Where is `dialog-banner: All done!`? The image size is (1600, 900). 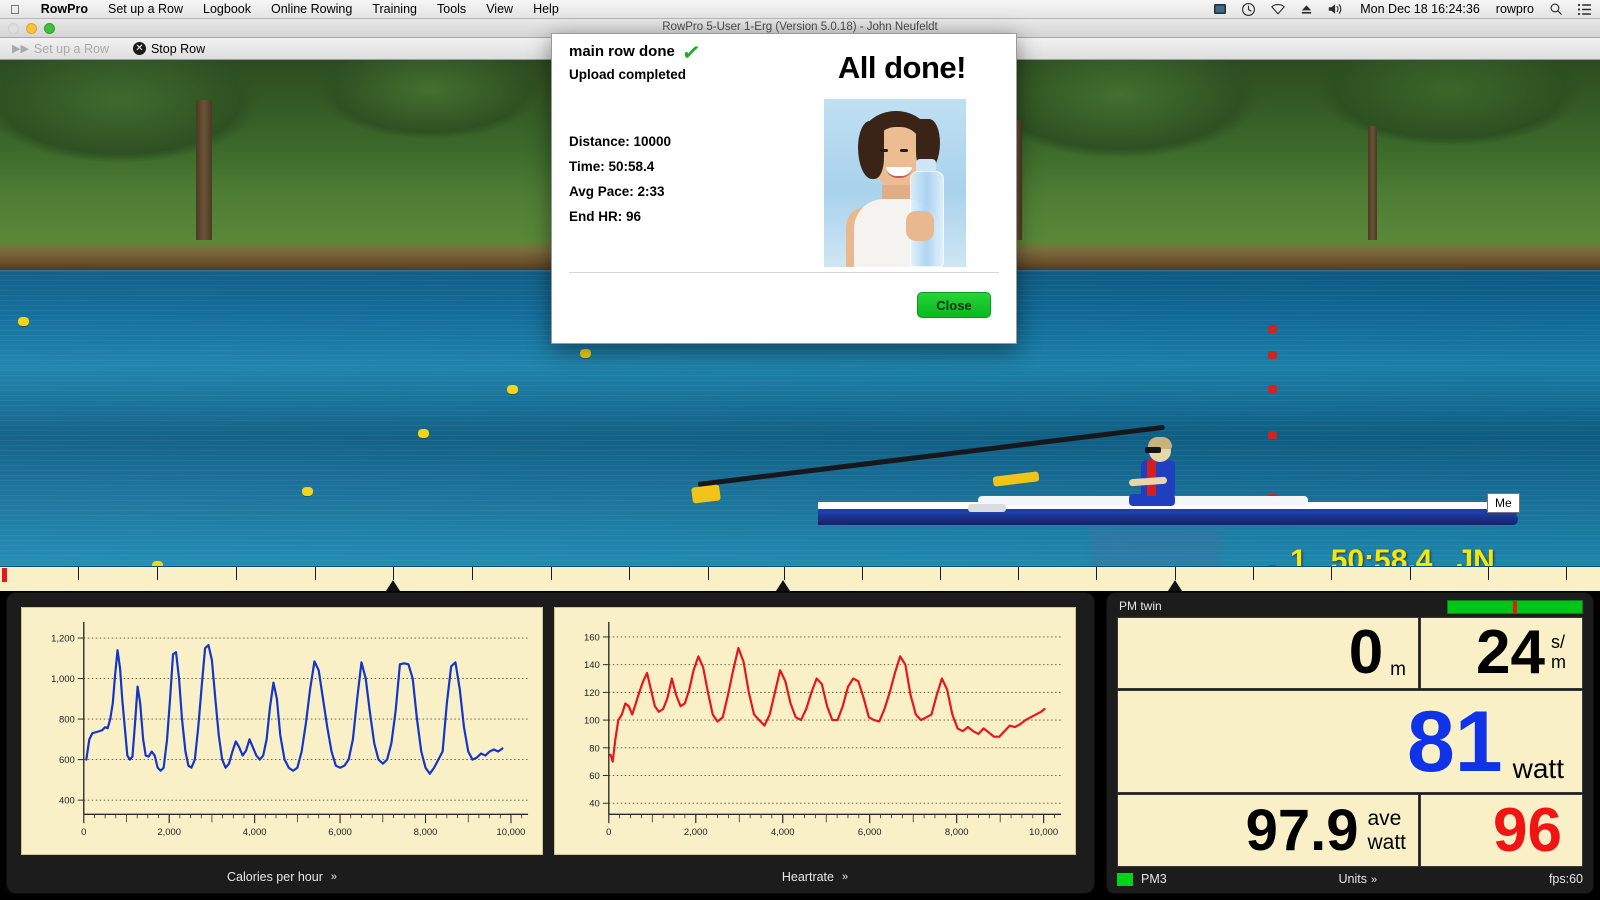 dialog-banner: All done! is located at coordinates (902, 67).